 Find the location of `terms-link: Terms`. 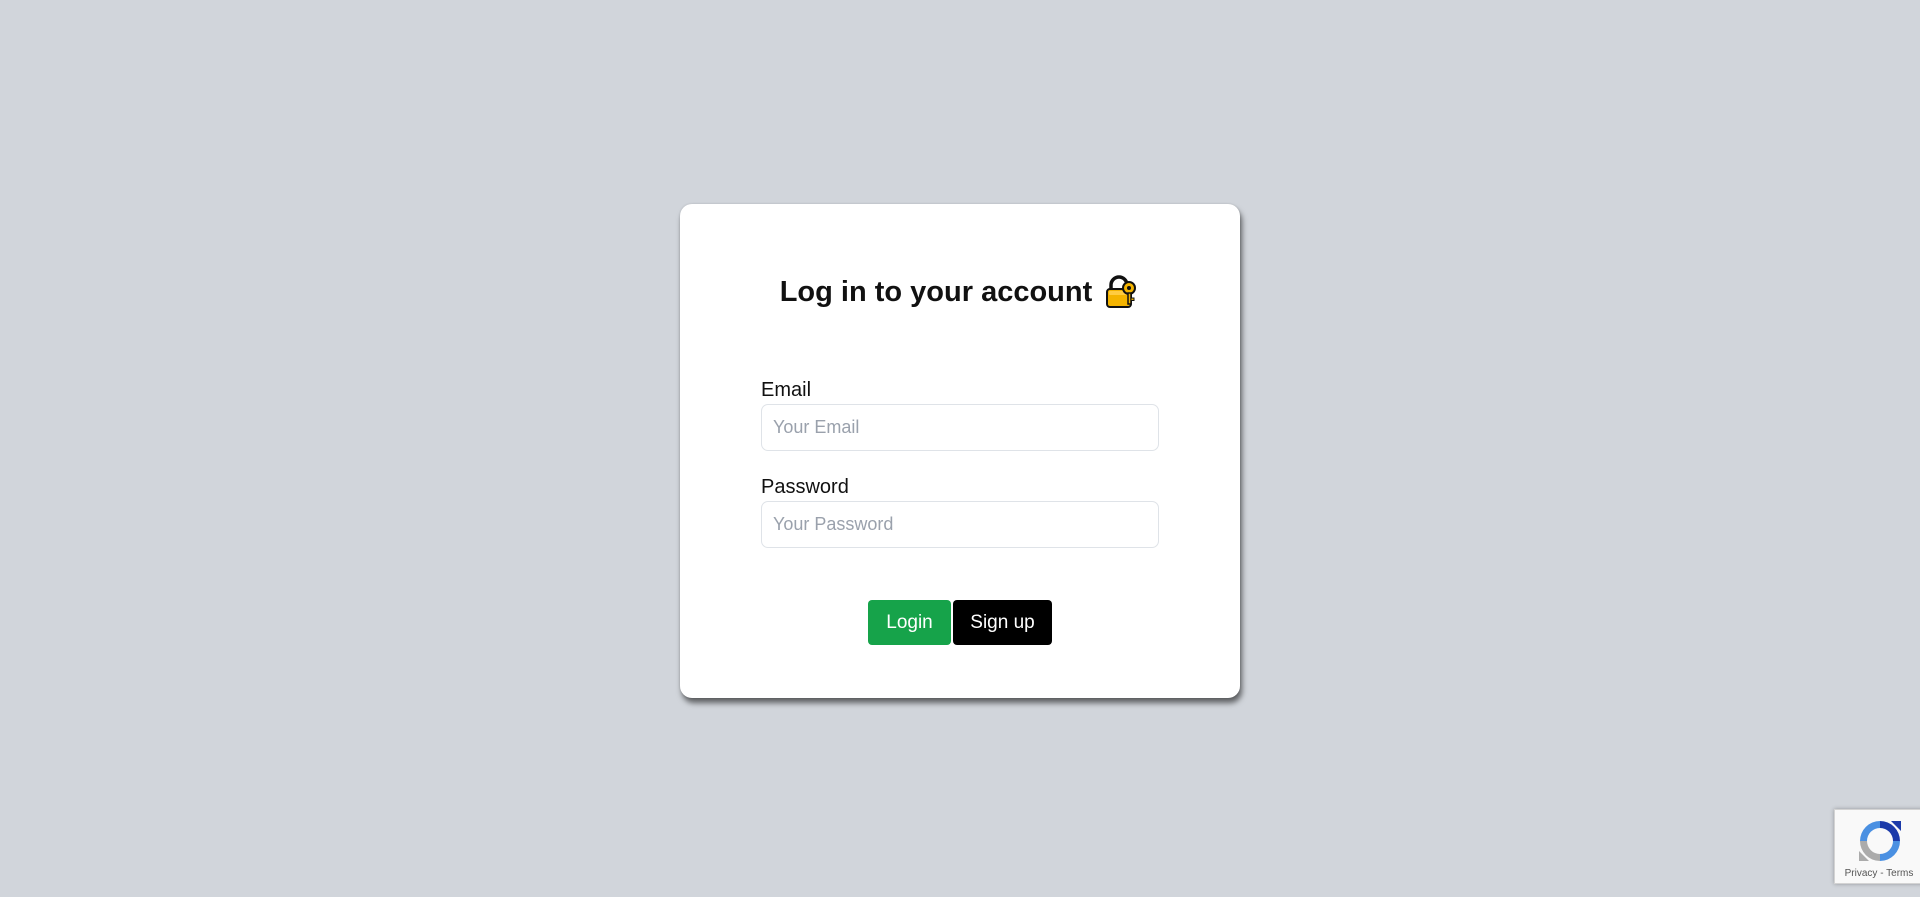

terms-link: Terms is located at coordinates (1899, 873).